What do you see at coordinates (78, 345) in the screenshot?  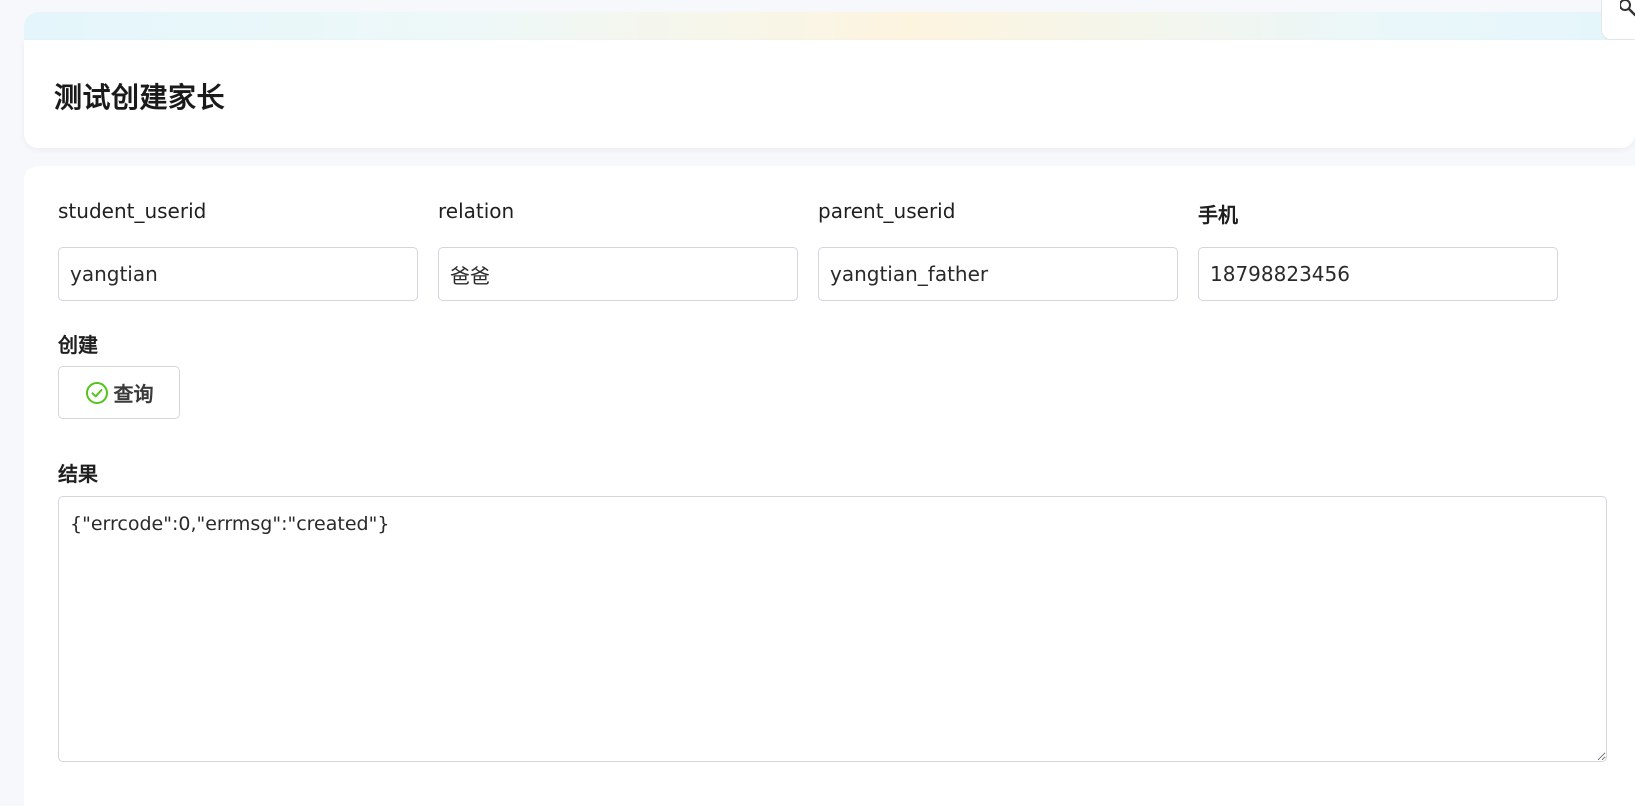 I see `create-label: 创建` at bounding box center [78, 345].